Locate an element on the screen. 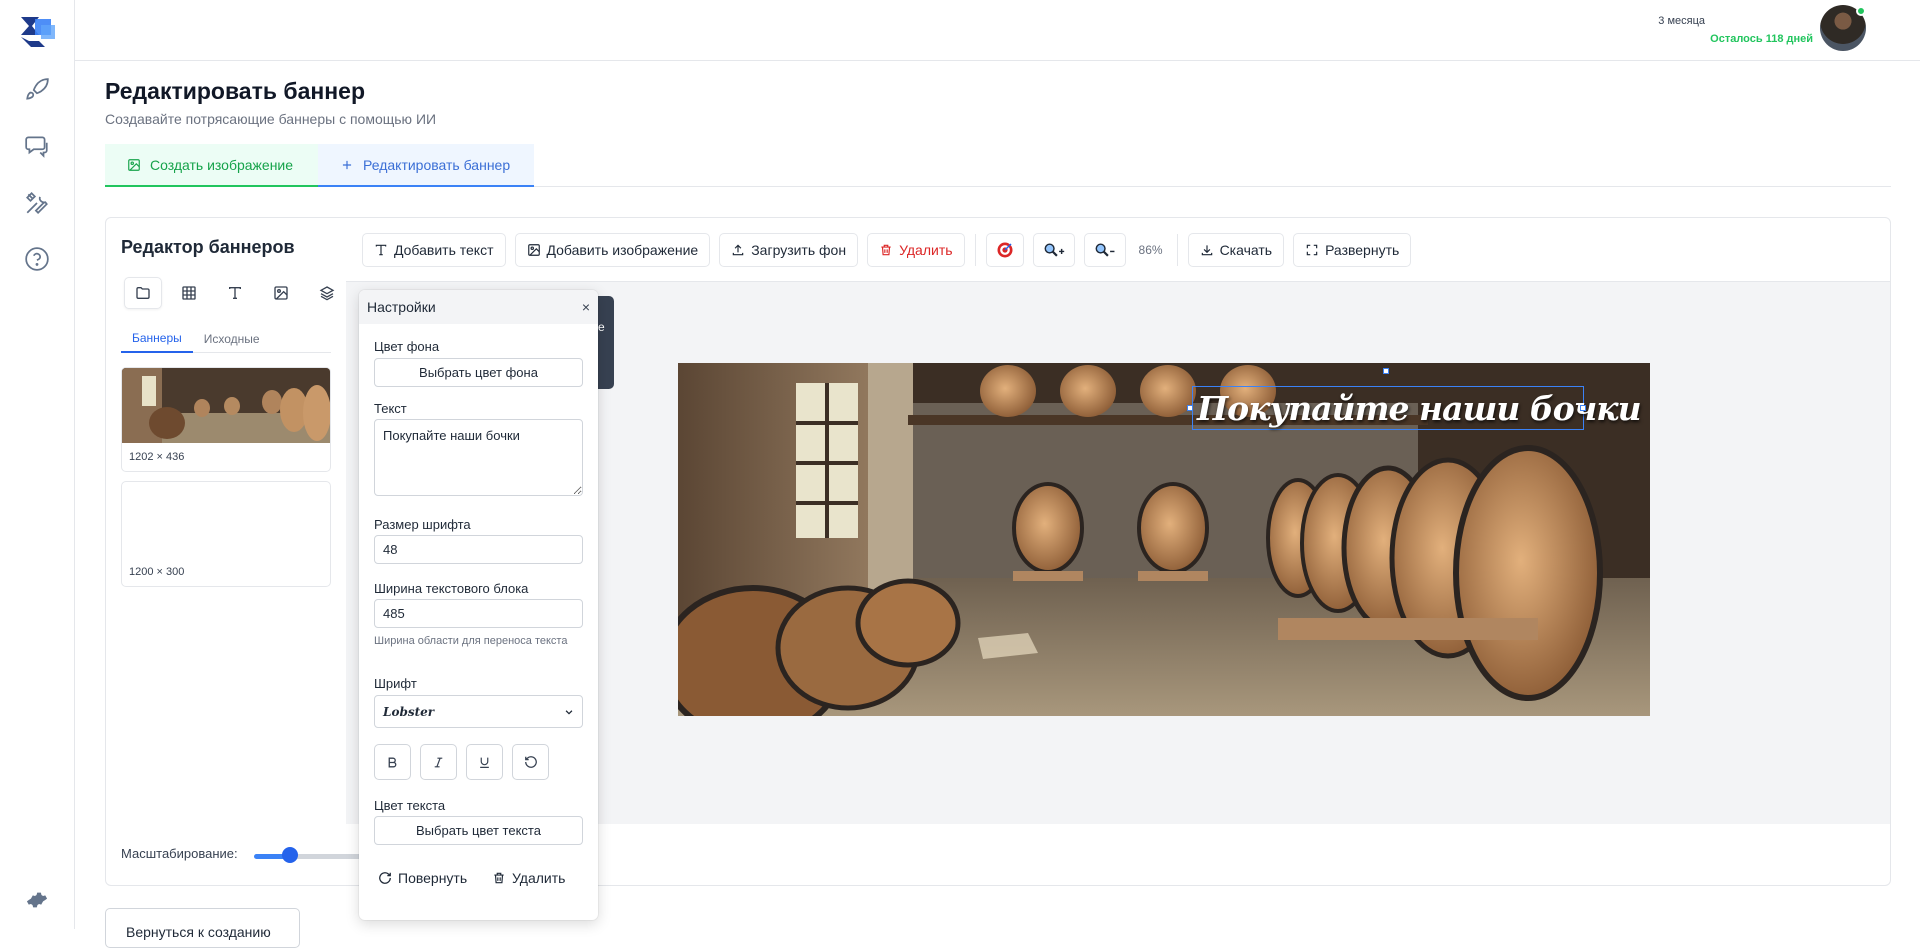  reset-format-button is located at coordinates (530, 762).